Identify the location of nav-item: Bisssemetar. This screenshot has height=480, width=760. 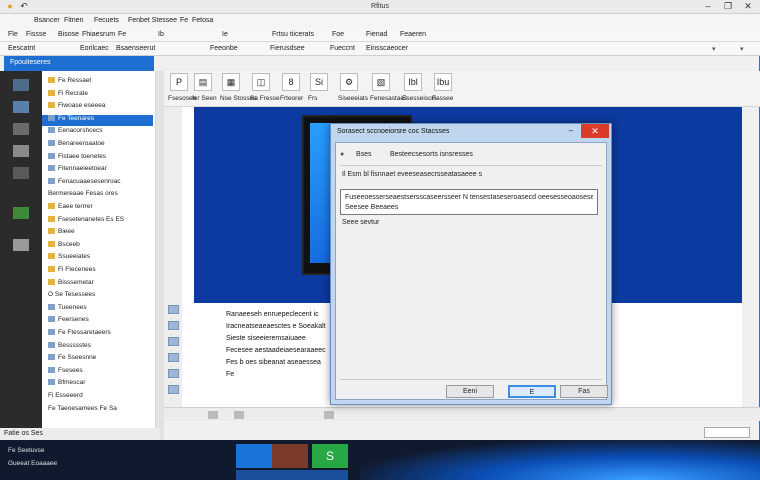
(100, 284).